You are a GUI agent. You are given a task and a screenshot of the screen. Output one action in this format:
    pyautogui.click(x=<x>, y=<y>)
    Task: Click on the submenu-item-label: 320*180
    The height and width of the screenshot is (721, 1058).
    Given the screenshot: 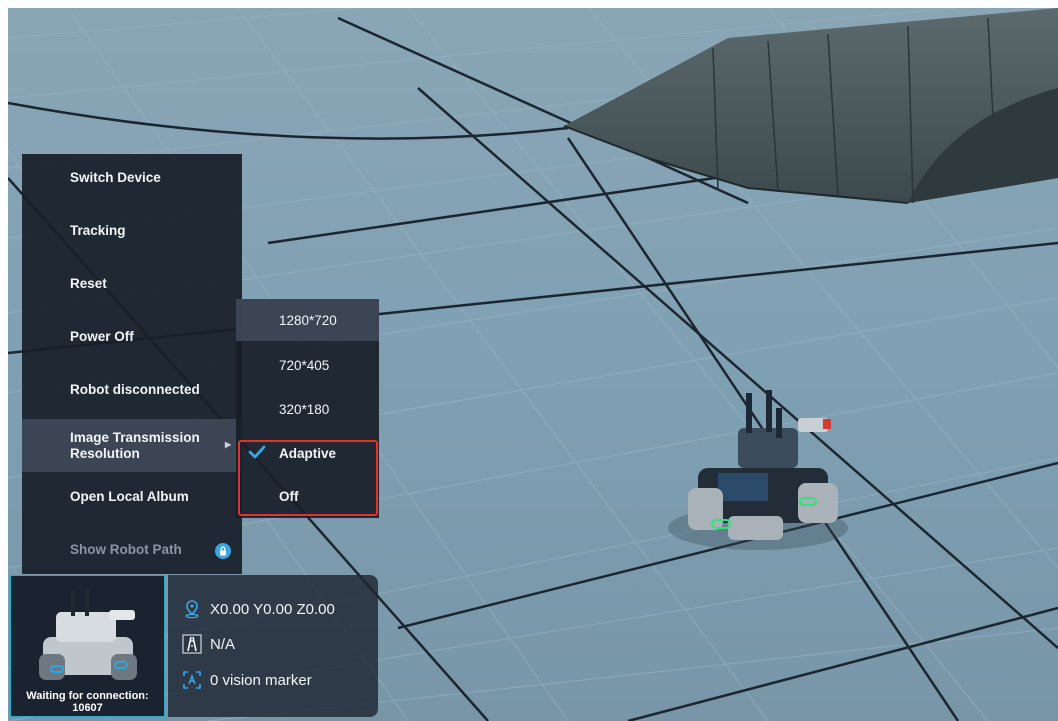 What is the action you would take?
    pyautogui.click(x=304, y=409)
    